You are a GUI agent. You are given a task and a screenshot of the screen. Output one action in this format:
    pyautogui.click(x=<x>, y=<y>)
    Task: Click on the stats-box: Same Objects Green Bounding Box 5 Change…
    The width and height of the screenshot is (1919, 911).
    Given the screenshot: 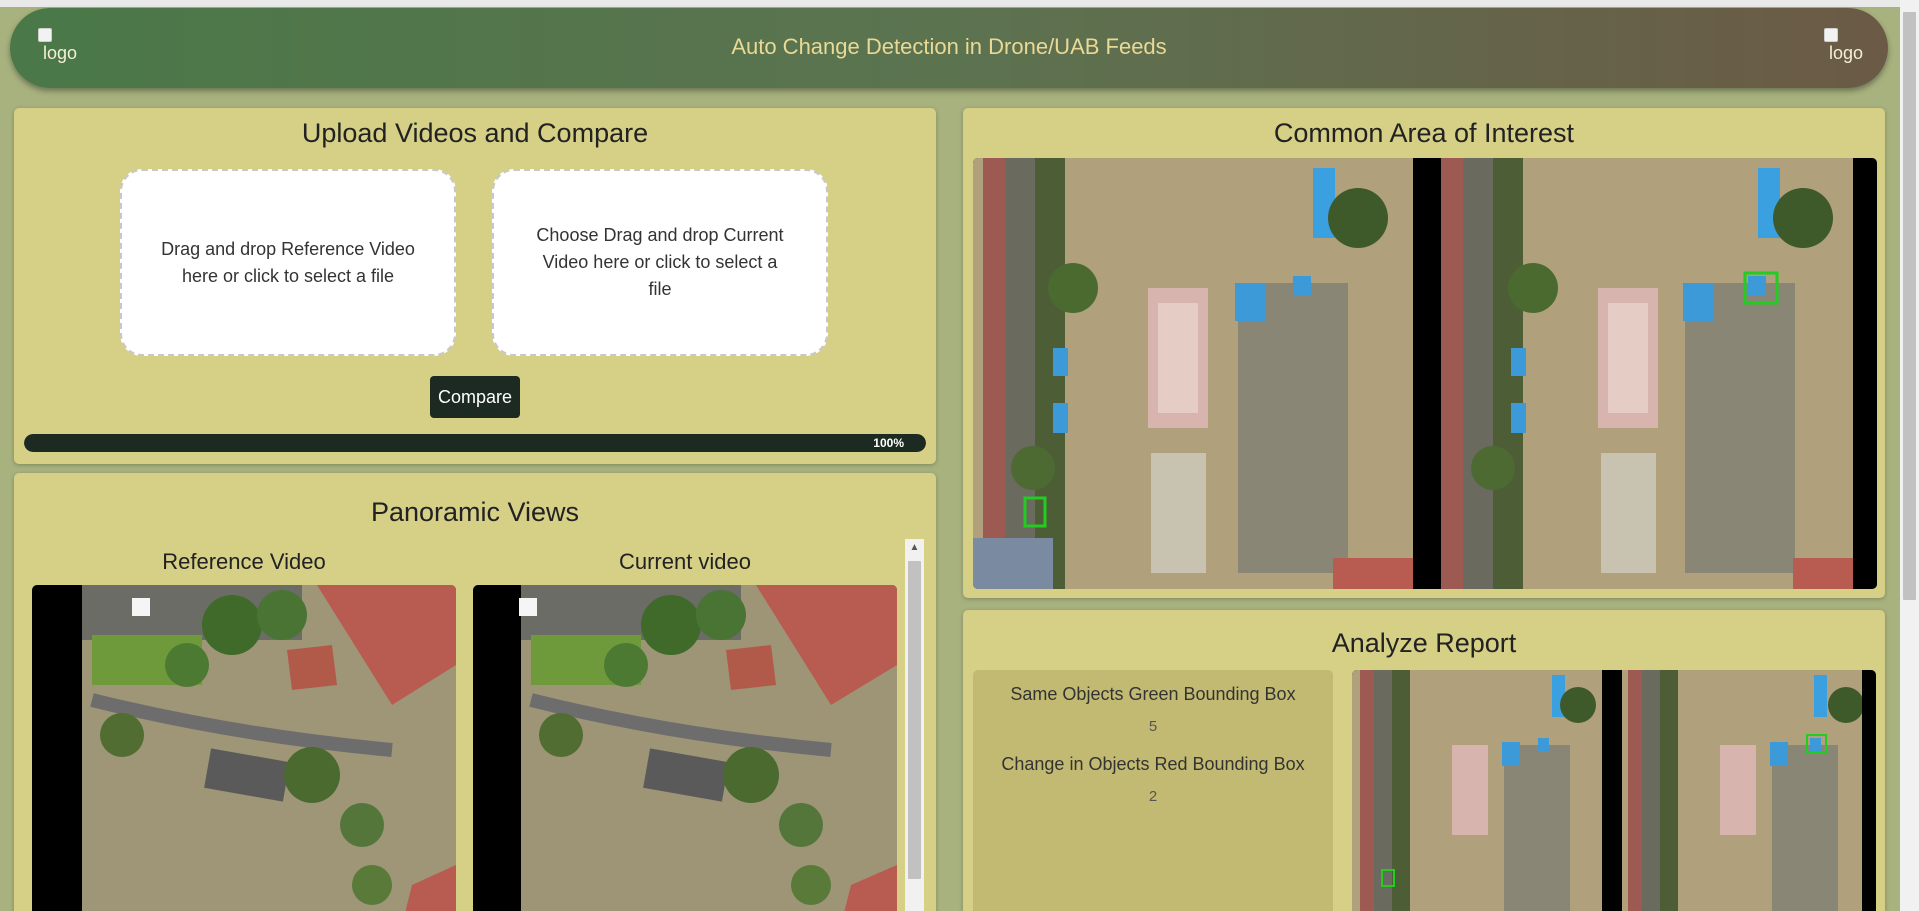 What is the action you would take?
    pyautogui.click(x=1153, y=790)
    